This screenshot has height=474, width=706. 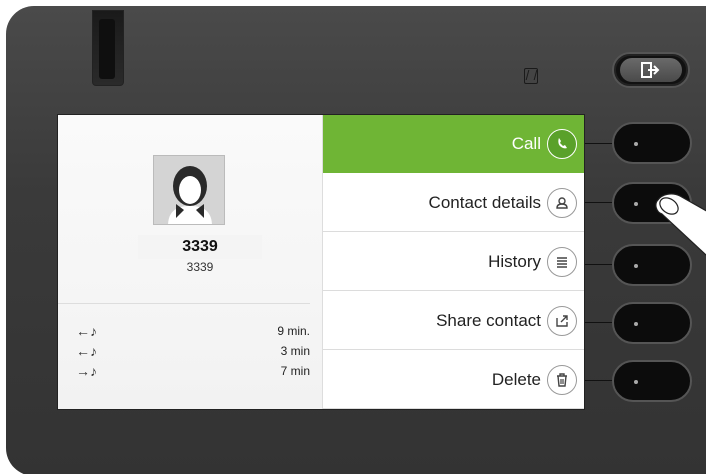 What do you see at coordinates (652, 381) in the screenshot?
I see `softkey-delete` at bounding box center [652, 381].